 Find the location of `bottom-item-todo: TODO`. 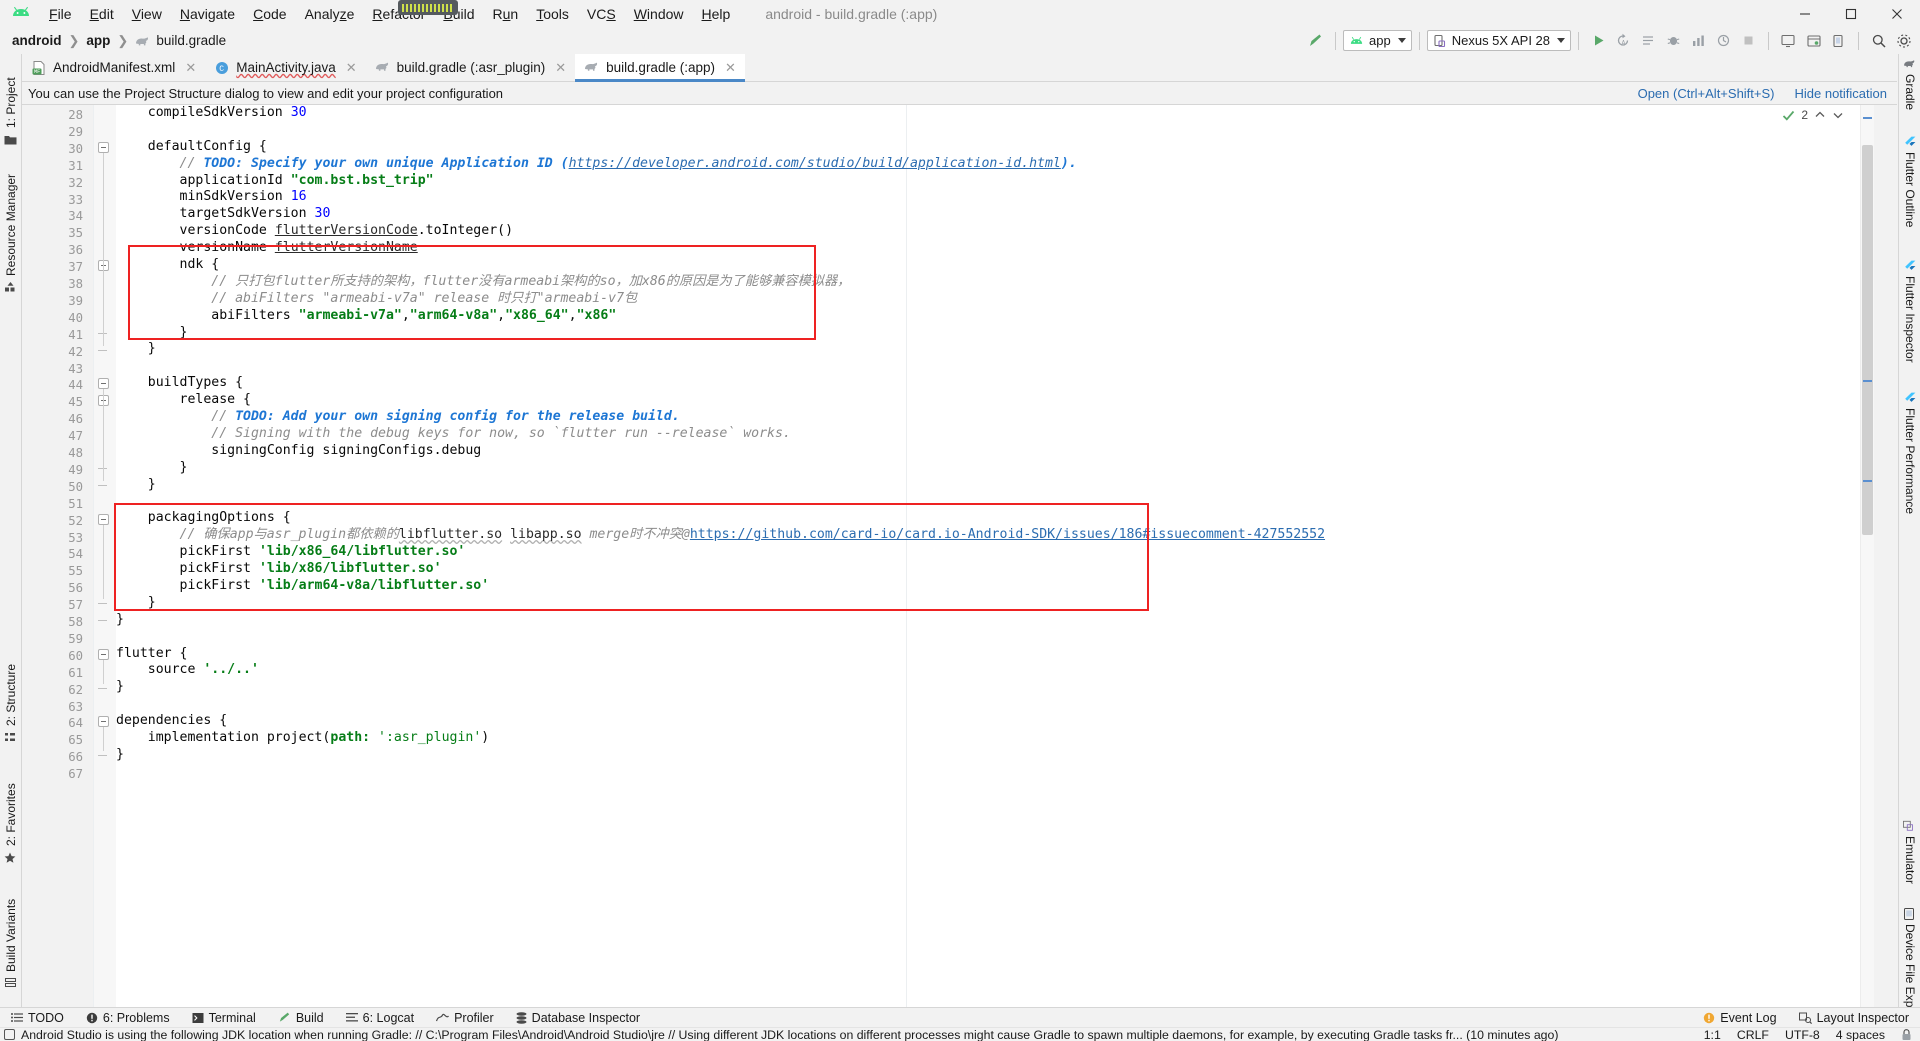

bottom-item-todo: TODO is located at coordinates (37, 1018).